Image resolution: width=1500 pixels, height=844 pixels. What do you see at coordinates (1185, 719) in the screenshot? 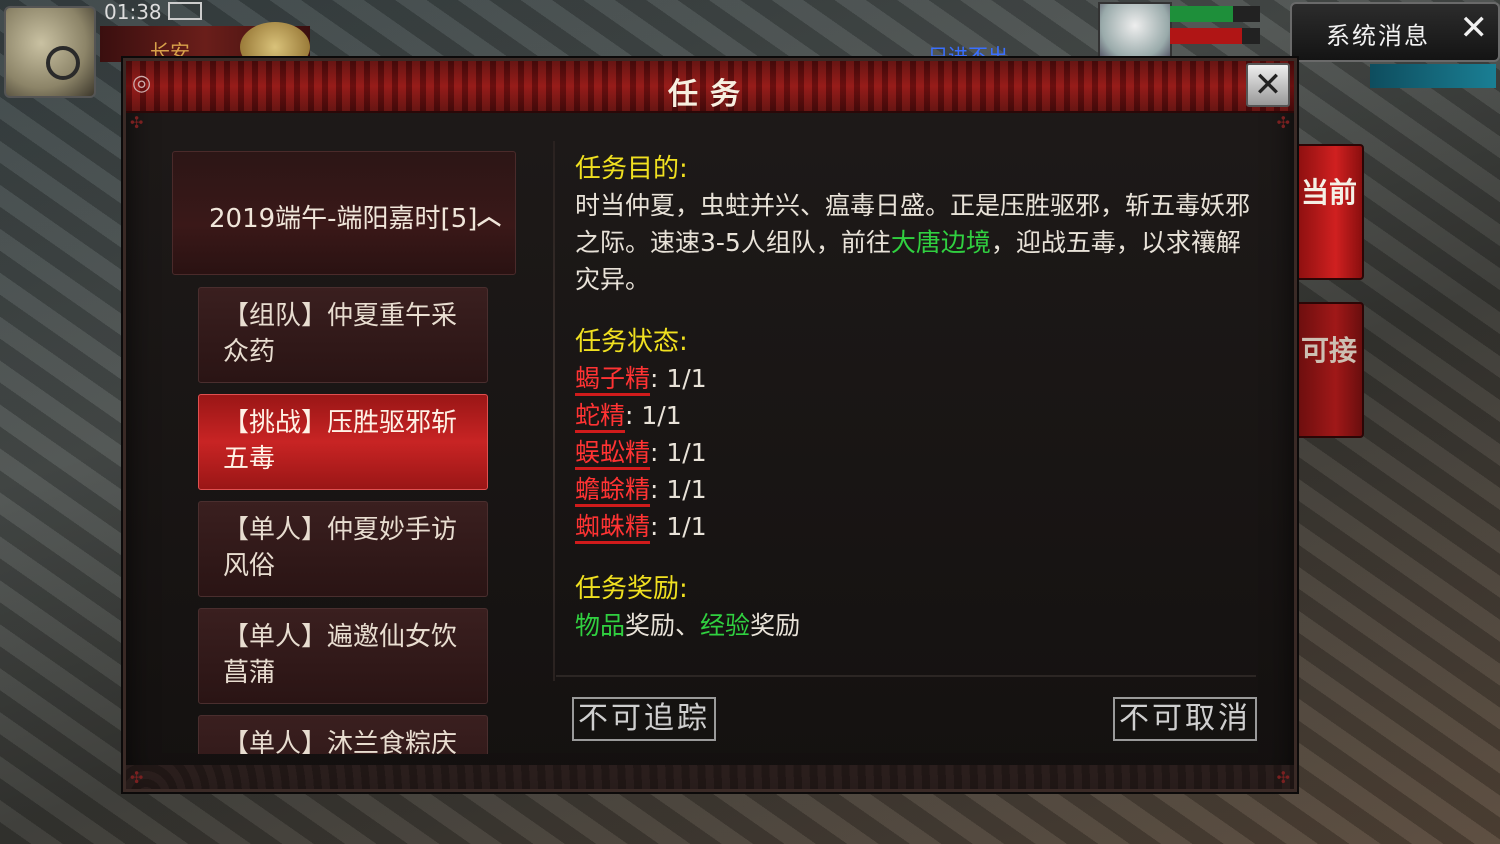
I see `abandon-button: 不可取消` at bounding box center [1185, 719].